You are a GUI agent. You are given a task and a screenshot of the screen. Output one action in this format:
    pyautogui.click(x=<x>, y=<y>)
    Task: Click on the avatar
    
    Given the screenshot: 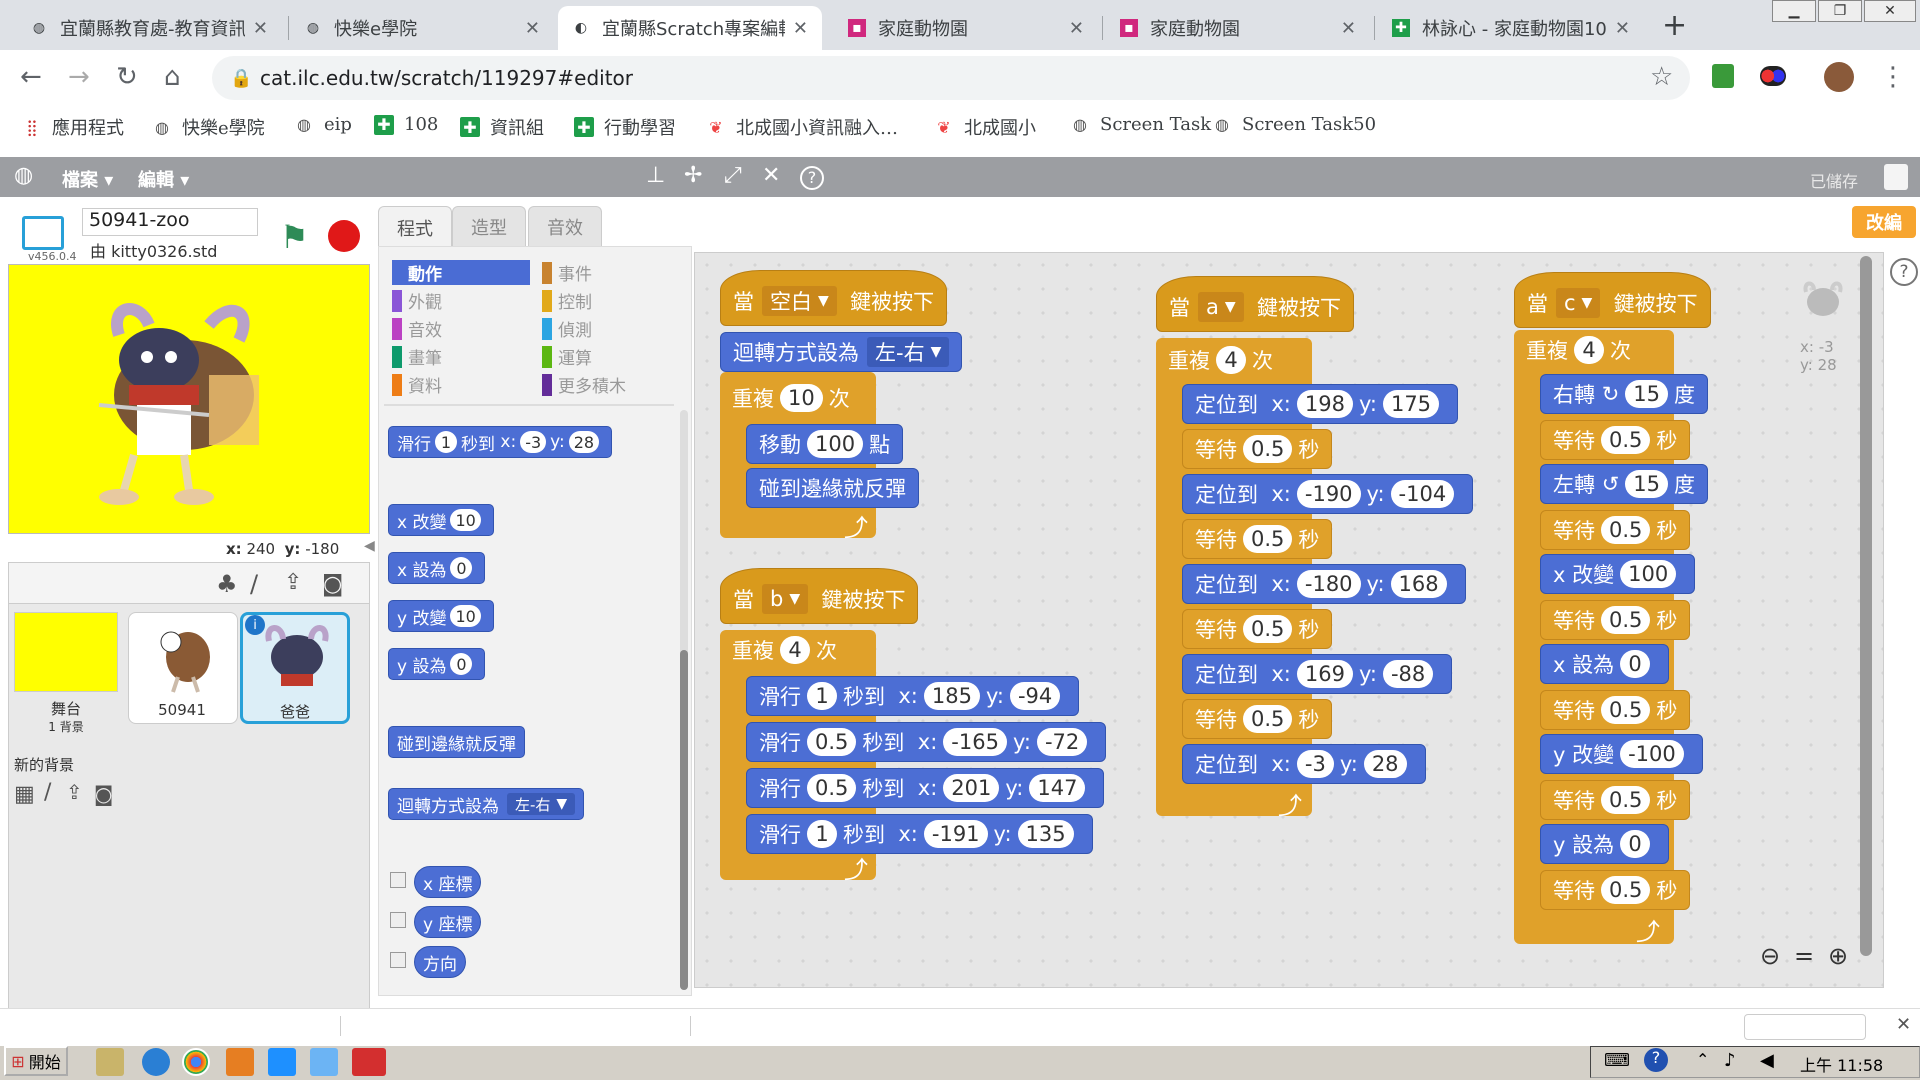 What is the action you would take?
    pyautogui.click(x=1839, y=77)
    